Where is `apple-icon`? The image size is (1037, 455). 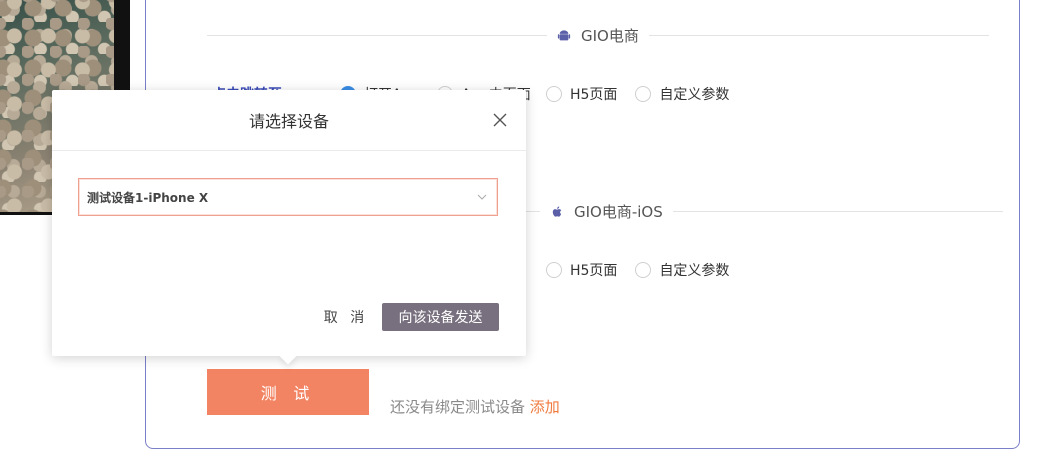 apple-icon is located at coordinates (557, 211).